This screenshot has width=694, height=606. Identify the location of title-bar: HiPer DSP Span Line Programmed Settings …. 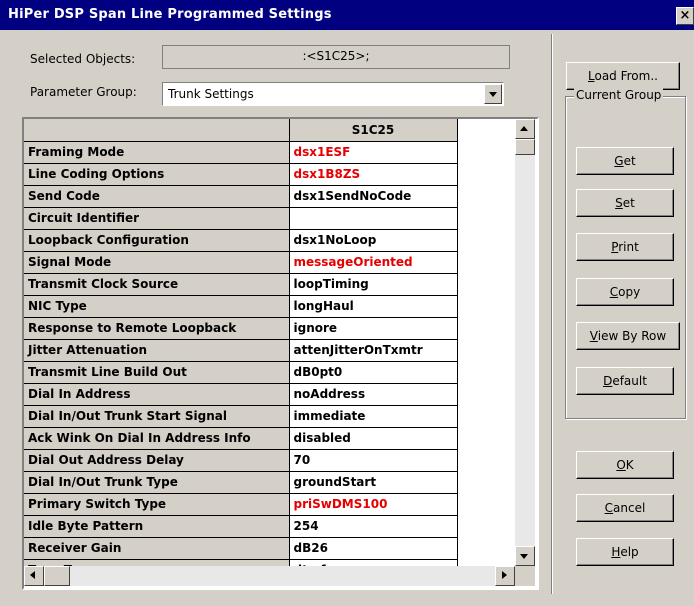
(347, 15).